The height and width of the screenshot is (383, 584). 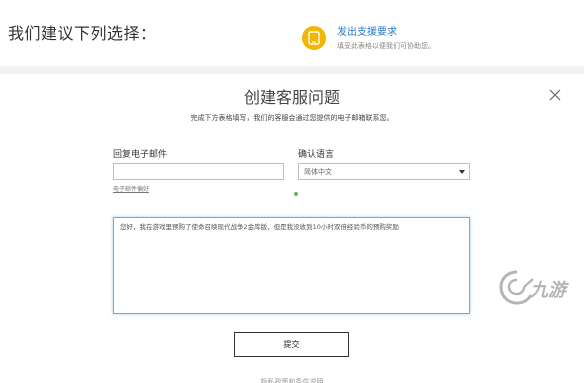 I want to click on modal-title: 创建客服问题, so click(x=291, y=97).